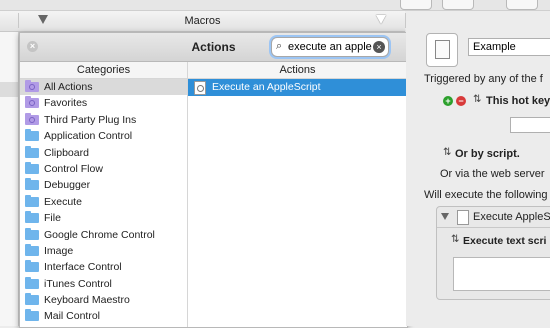 This screenshot has width=550, height=328. What do you see at coordinates (87, 300) in the screenshot?
I see `category-label: Keyboard Maestro` at bounding box center [87, 300].